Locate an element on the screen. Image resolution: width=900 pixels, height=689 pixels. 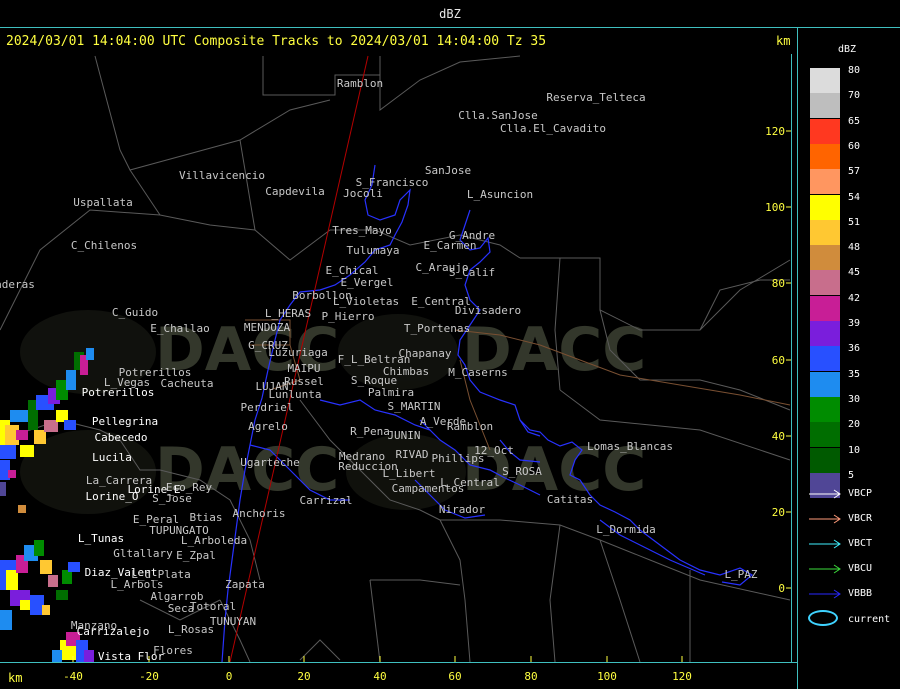
track-label: VBBB is located at coordinates (860, 593).